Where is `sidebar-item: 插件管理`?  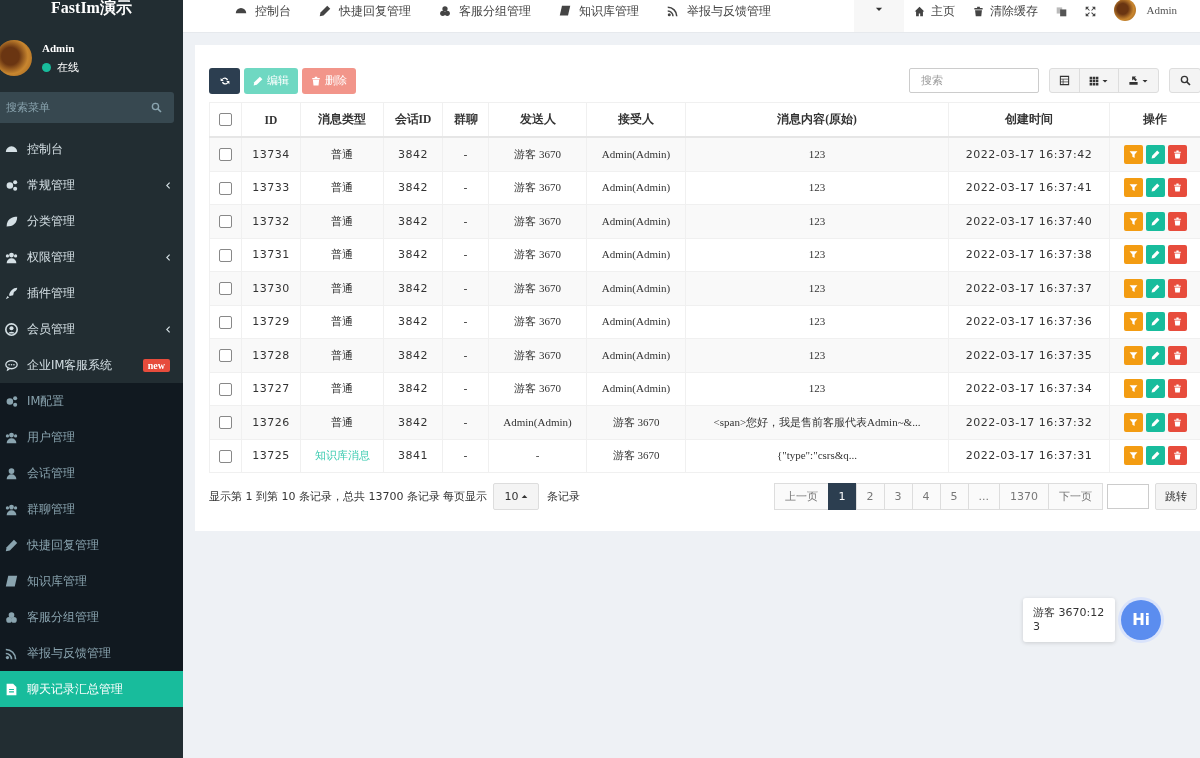
sidebar-item: 插件管理 is located at coordinates (91, 293).